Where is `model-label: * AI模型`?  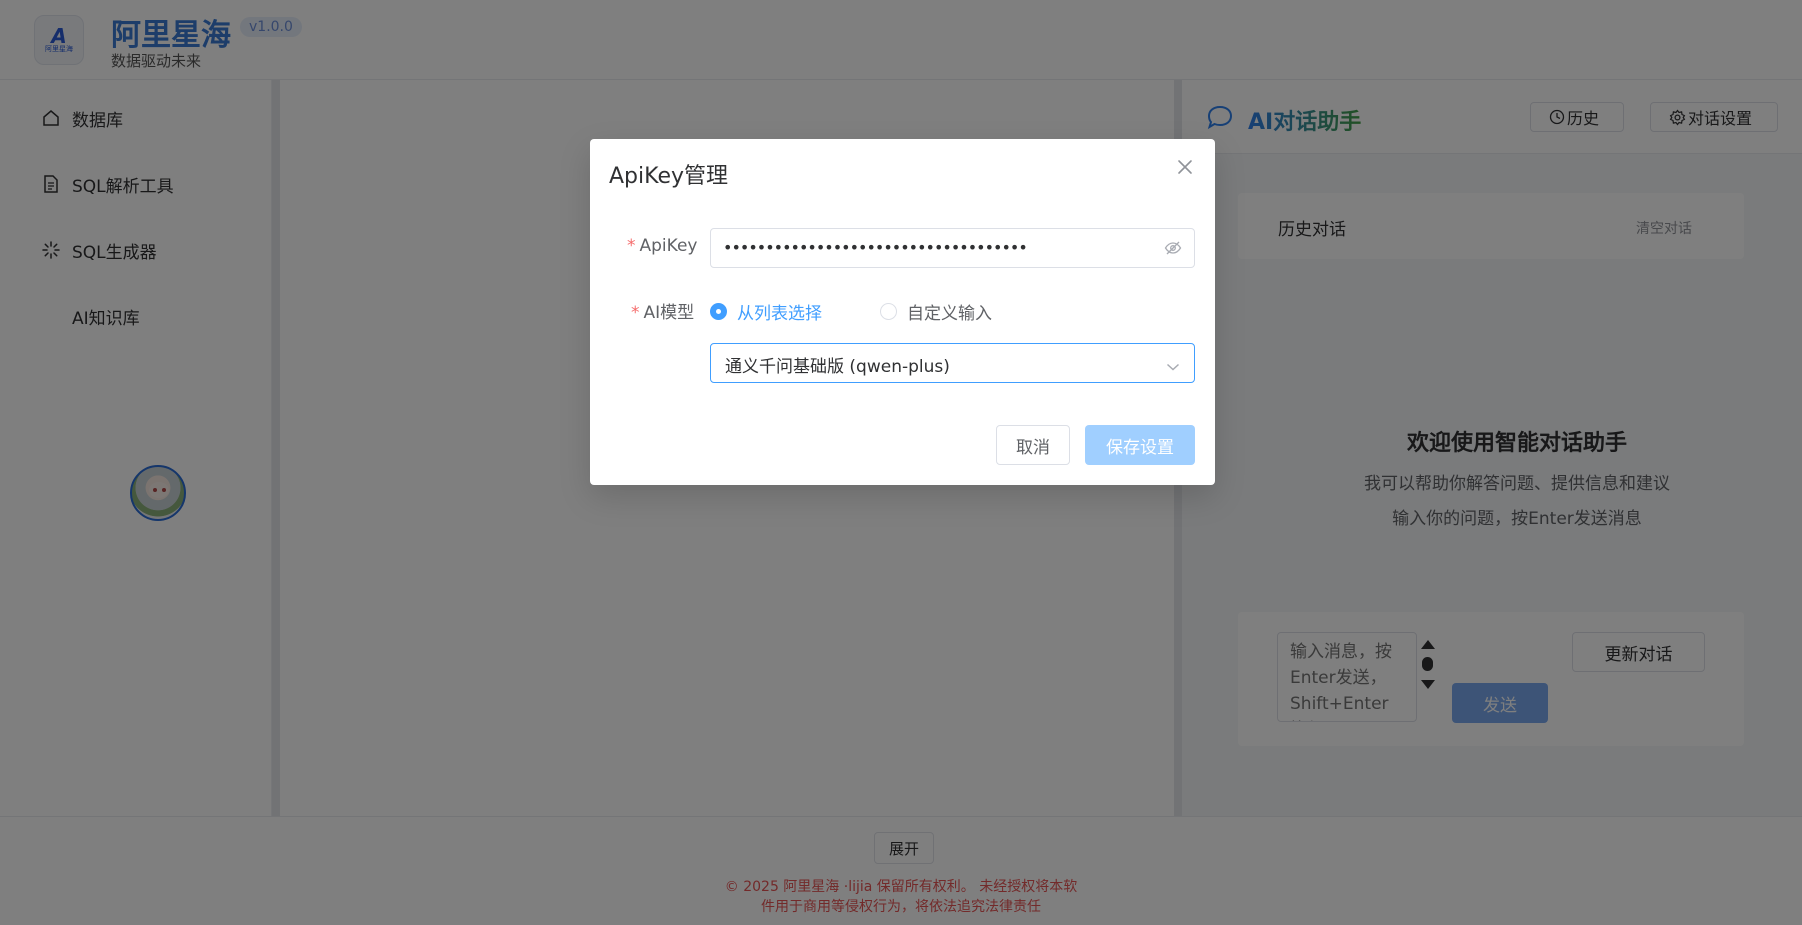 model-label: * AI模型 is located at coordinates (662, 310).